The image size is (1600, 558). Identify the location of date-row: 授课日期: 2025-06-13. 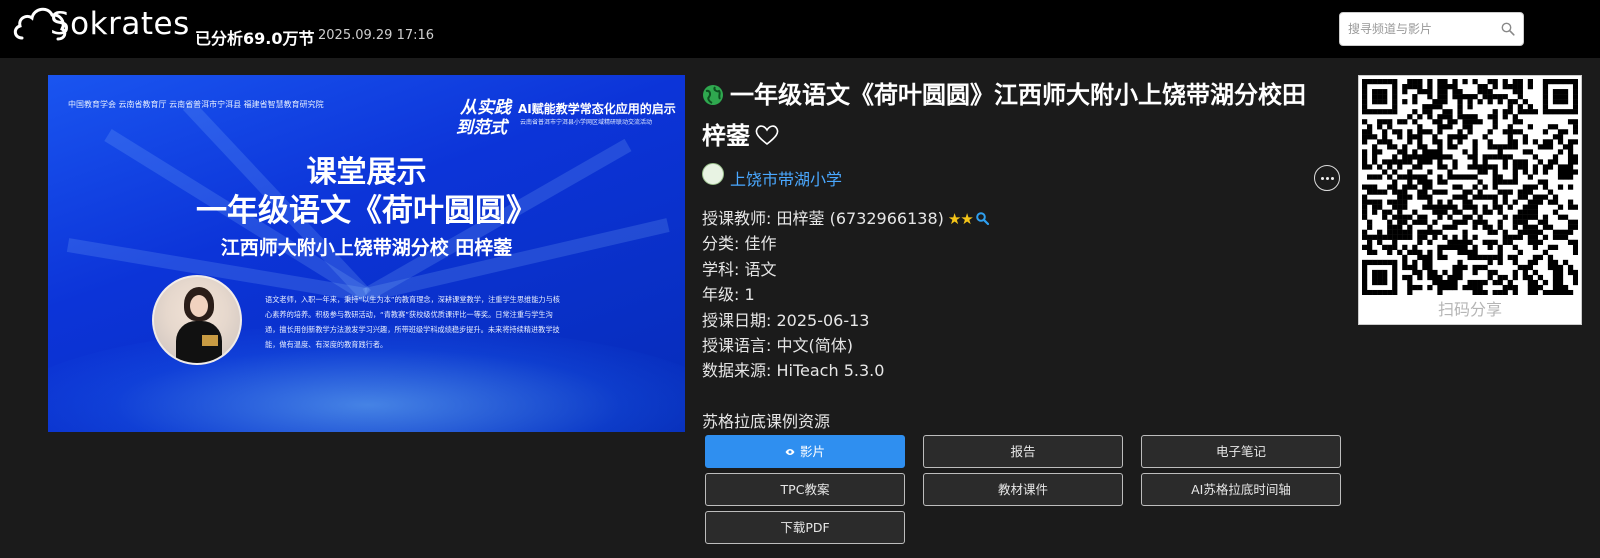
(785, 319).